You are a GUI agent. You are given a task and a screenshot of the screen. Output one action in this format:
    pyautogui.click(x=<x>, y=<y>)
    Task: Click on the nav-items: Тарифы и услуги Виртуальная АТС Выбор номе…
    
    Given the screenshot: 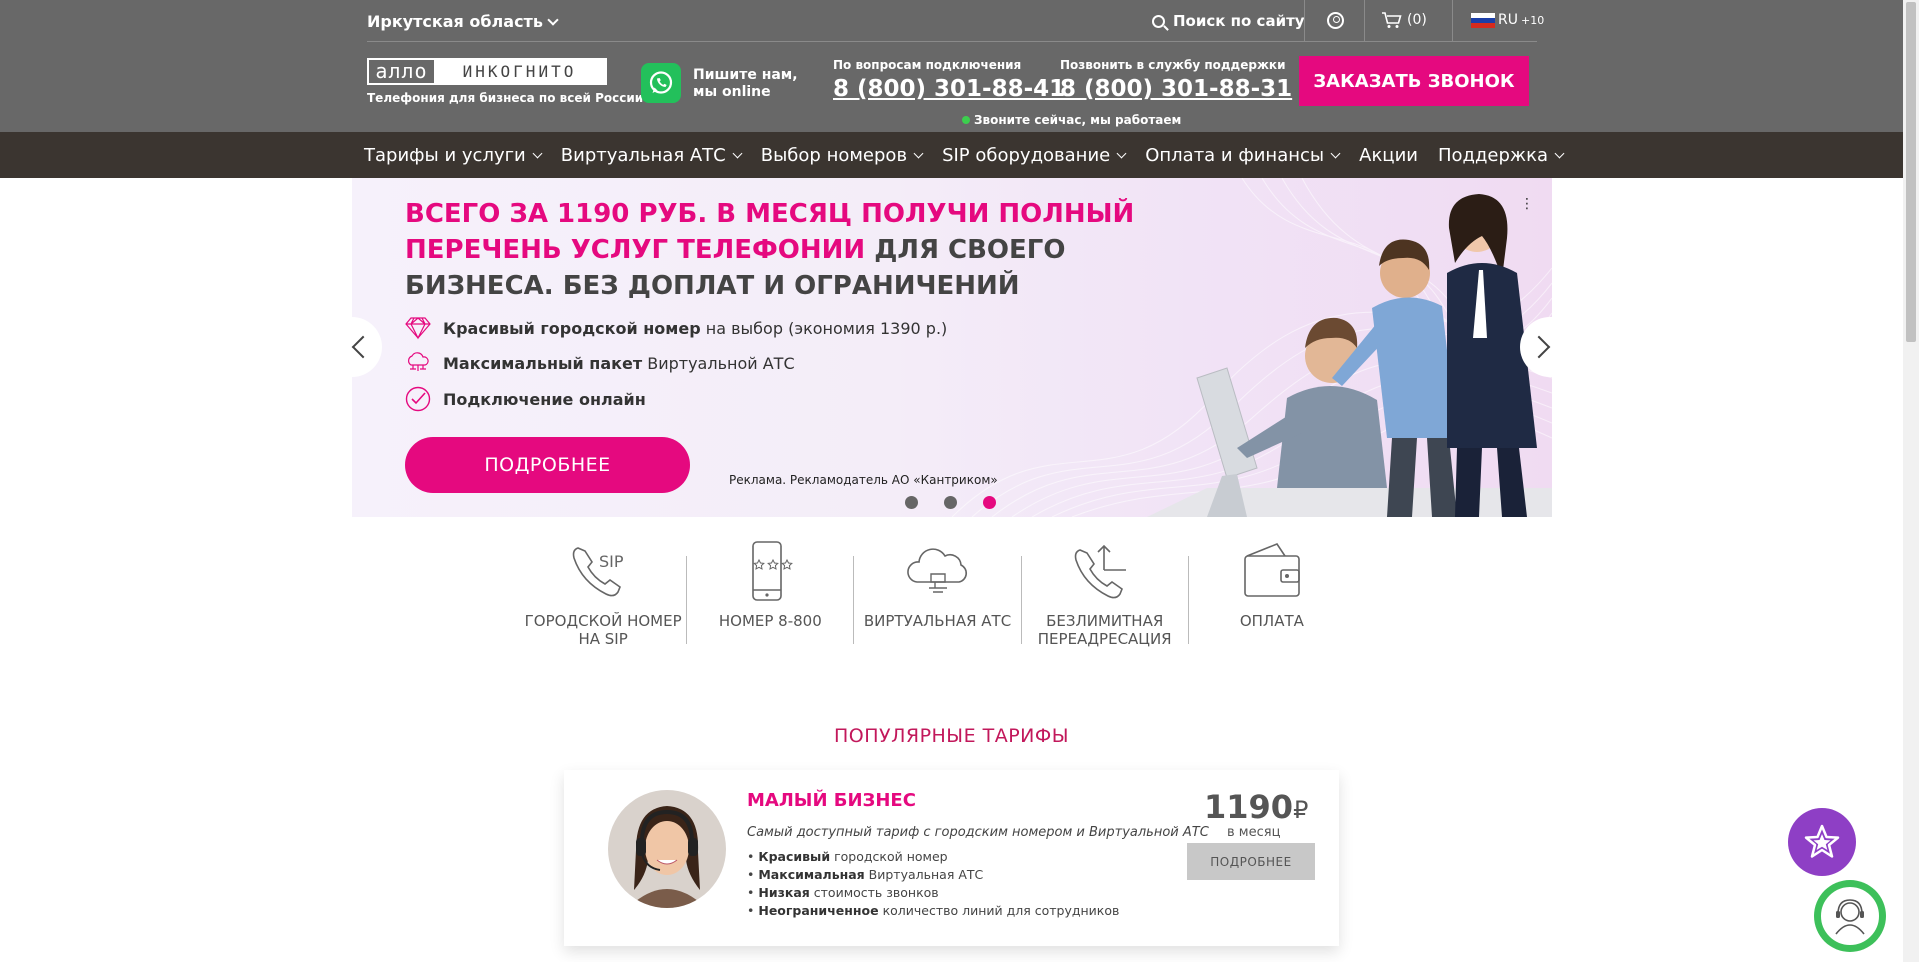 What is the action you would take?
    pyautogui.click(x=973, y=155)
    